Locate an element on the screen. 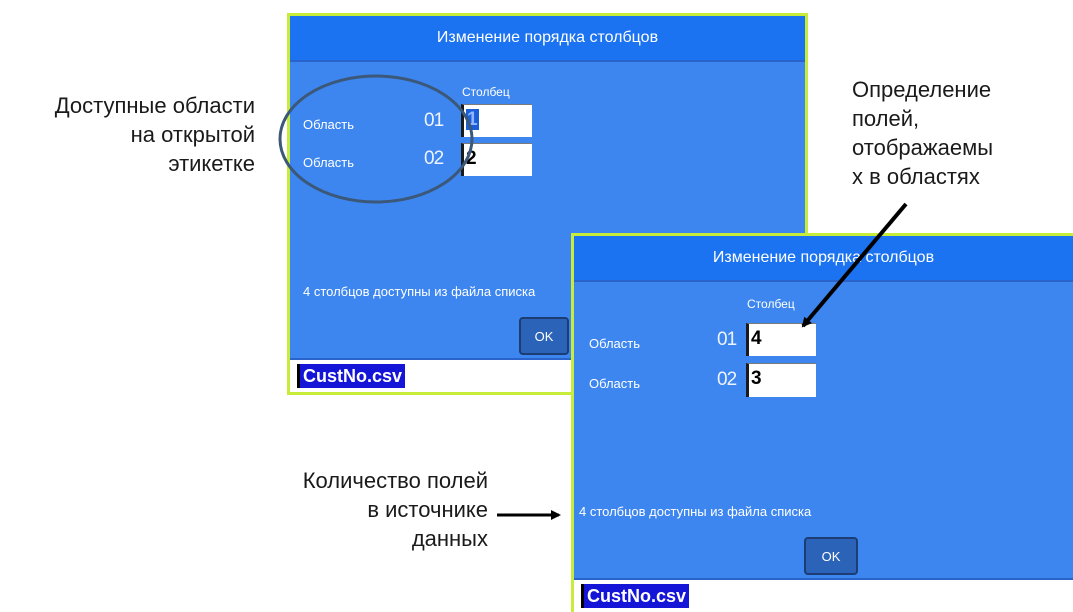 Image resolution: width=1073 pixels, height=612 pixels. area-field-1: 1 is located at coordinates (496, 120).